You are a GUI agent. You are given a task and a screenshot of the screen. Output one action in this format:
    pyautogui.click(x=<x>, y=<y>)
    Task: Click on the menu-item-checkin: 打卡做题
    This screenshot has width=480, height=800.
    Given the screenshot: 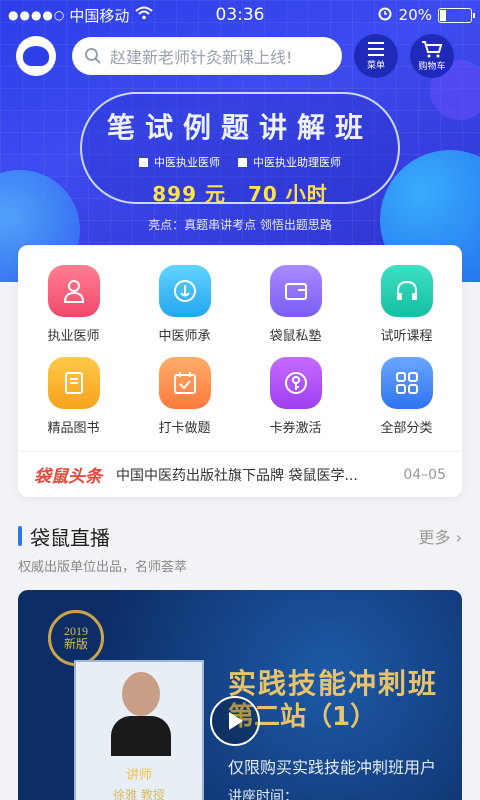 What is the action you would take?
    pyautogui.click(x=184, y=403)
    